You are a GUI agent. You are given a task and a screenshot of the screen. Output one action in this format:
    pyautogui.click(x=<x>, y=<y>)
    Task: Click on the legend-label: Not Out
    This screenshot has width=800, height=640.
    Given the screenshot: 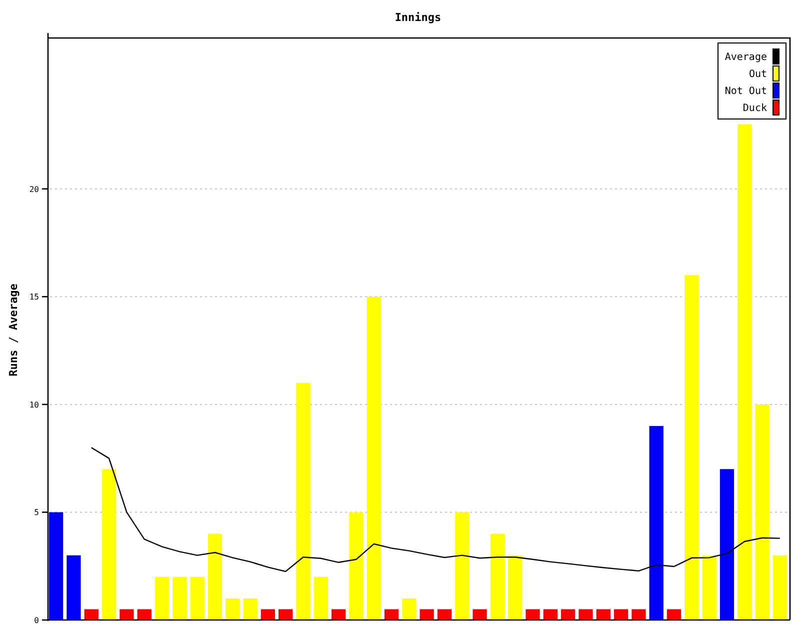 What is the action you would take?
    pyautogui.click(x=745, y=91)
    